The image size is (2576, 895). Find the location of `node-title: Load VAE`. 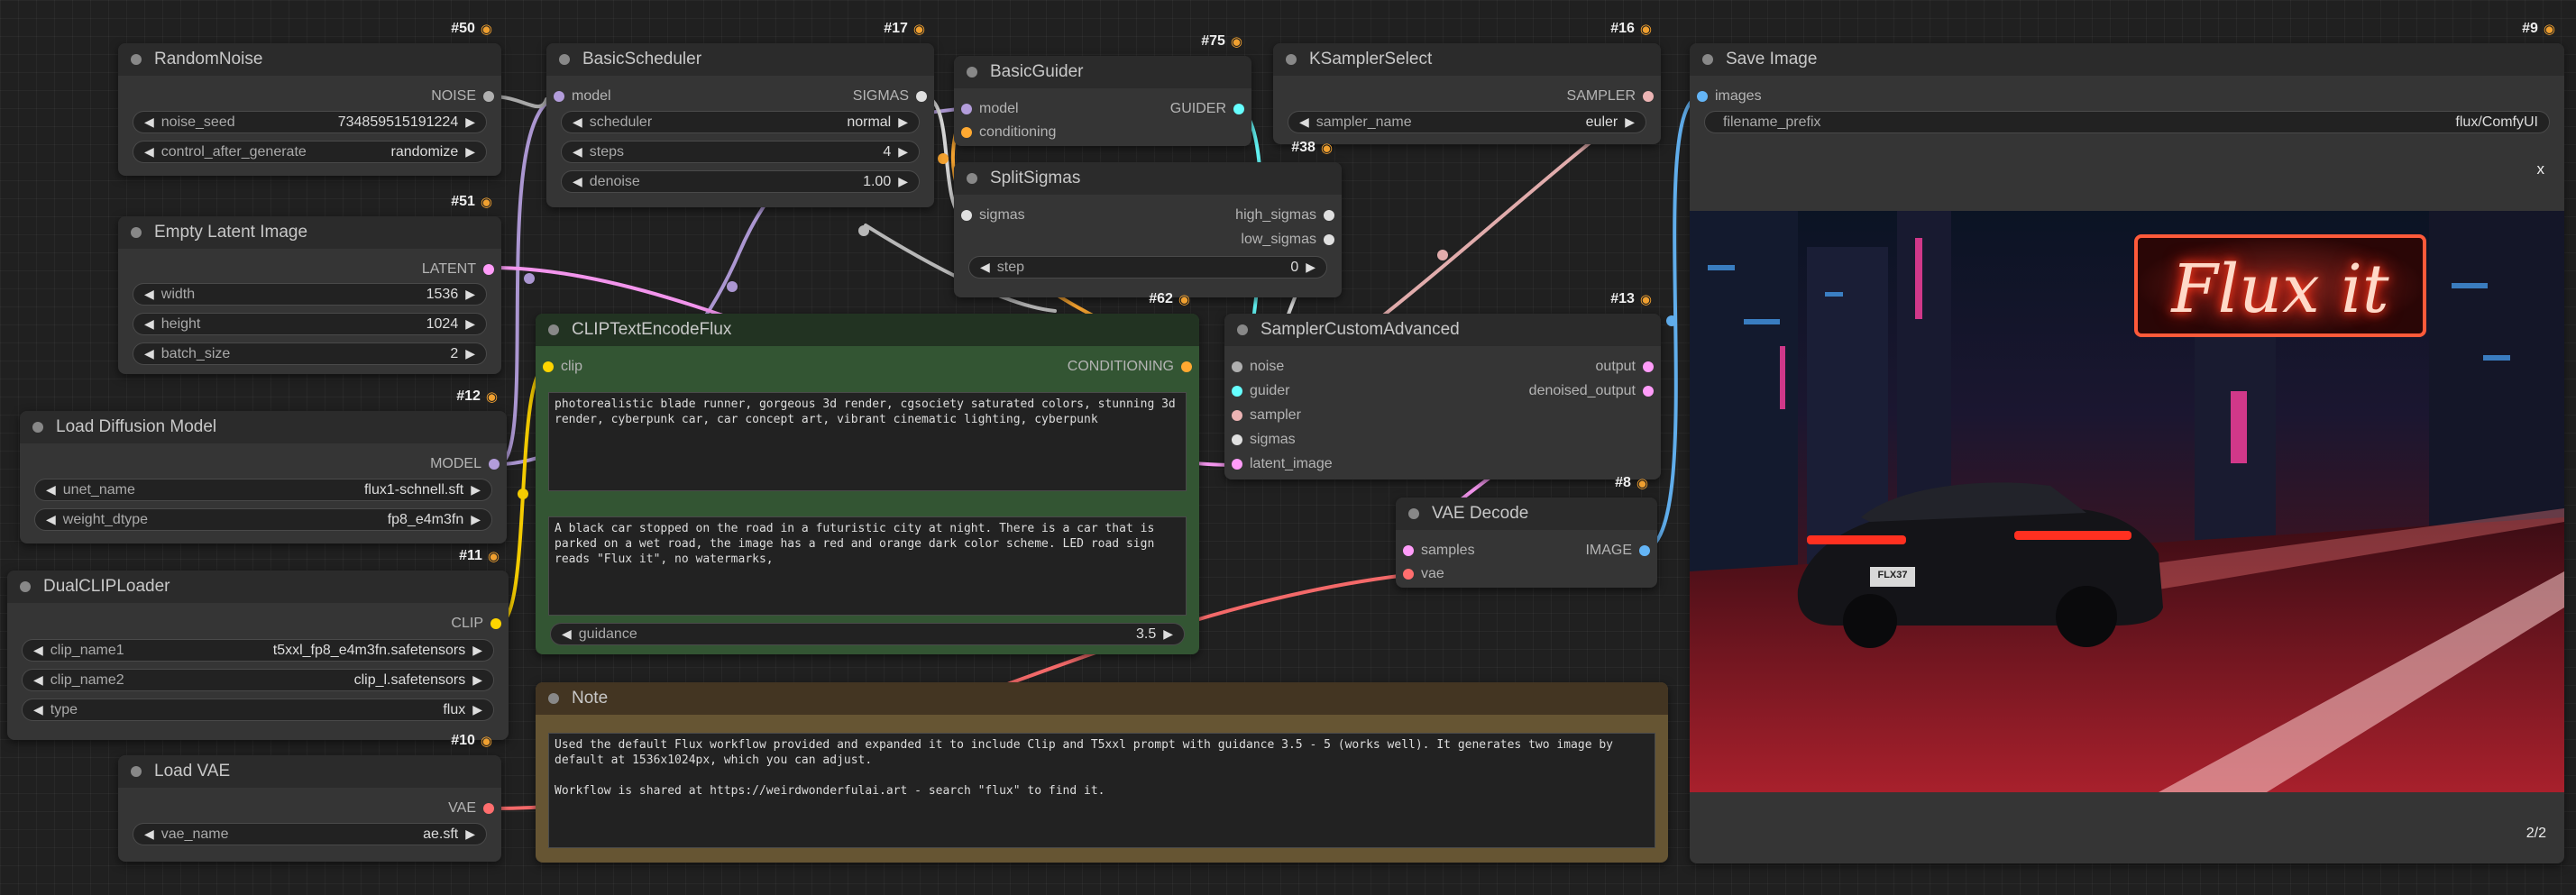

node-title: Load VAE is located at coordinates (309, 771).